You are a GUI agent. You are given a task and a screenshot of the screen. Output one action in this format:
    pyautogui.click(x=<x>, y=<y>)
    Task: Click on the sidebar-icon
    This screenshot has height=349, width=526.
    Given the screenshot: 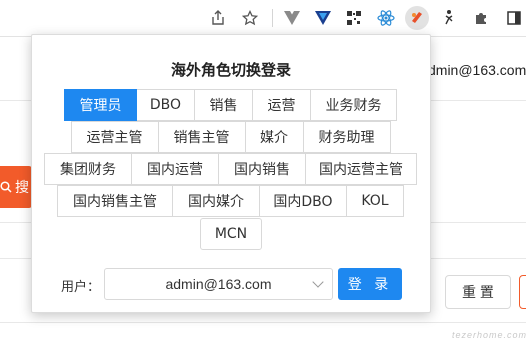 What is the action you would take?
    pyautogui.click(x=514, y=18)
    